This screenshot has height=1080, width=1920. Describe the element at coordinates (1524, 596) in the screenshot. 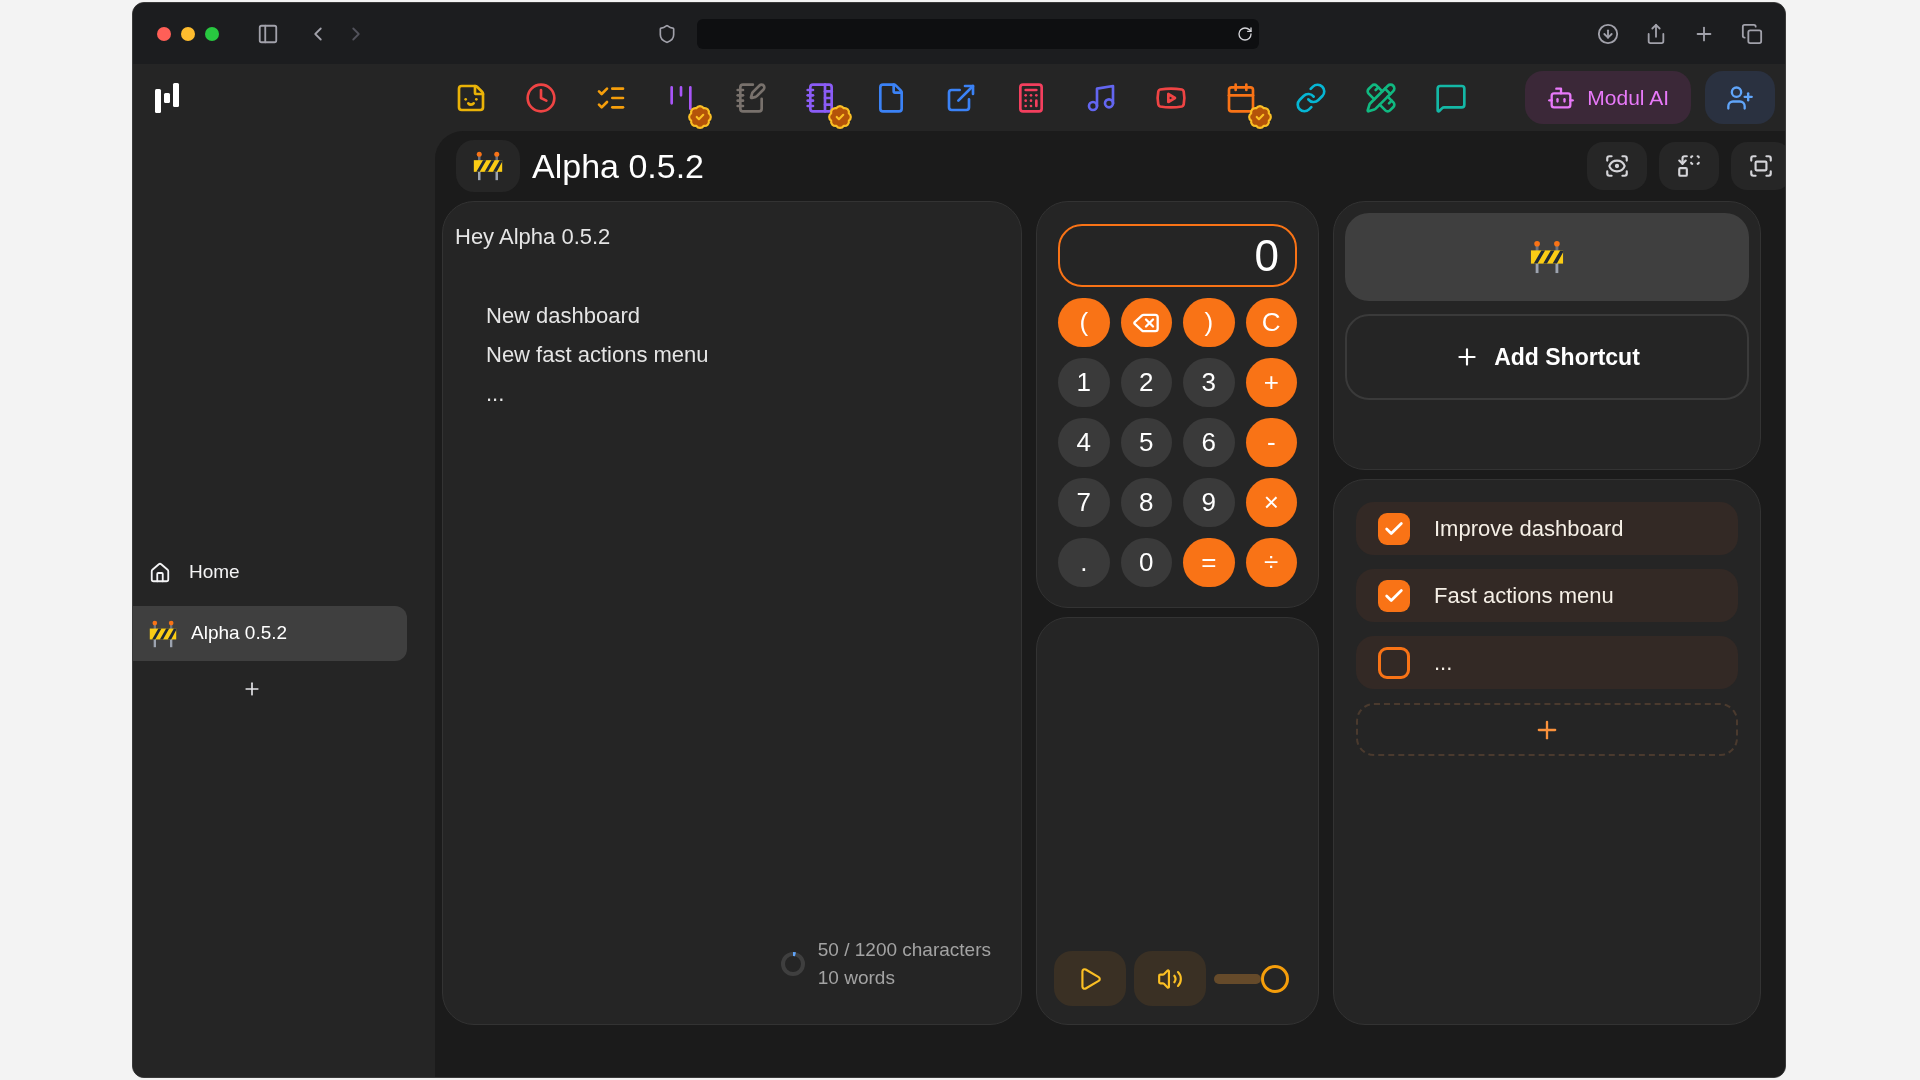

I see `todo-label: Fast actions menu` at that location.